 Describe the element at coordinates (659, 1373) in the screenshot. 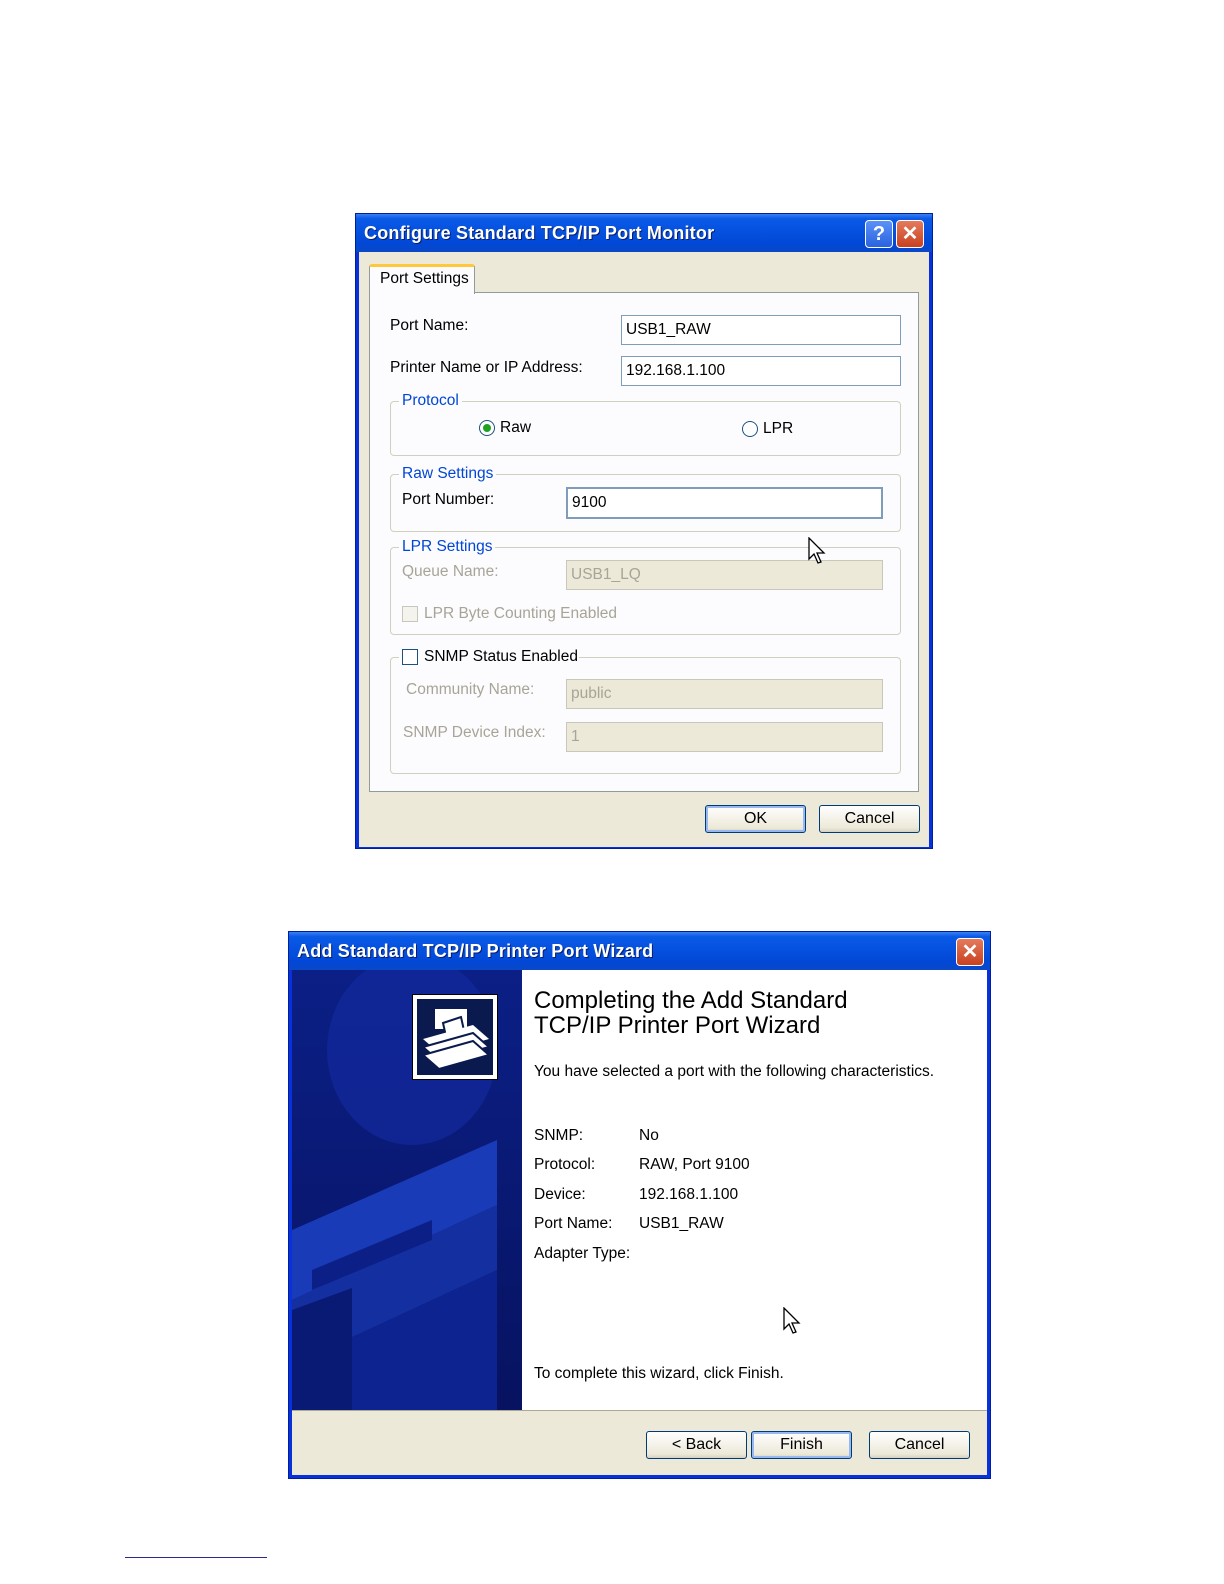

I see `wizard-footer-text: To complete this wizard, click Finish.` at that location.